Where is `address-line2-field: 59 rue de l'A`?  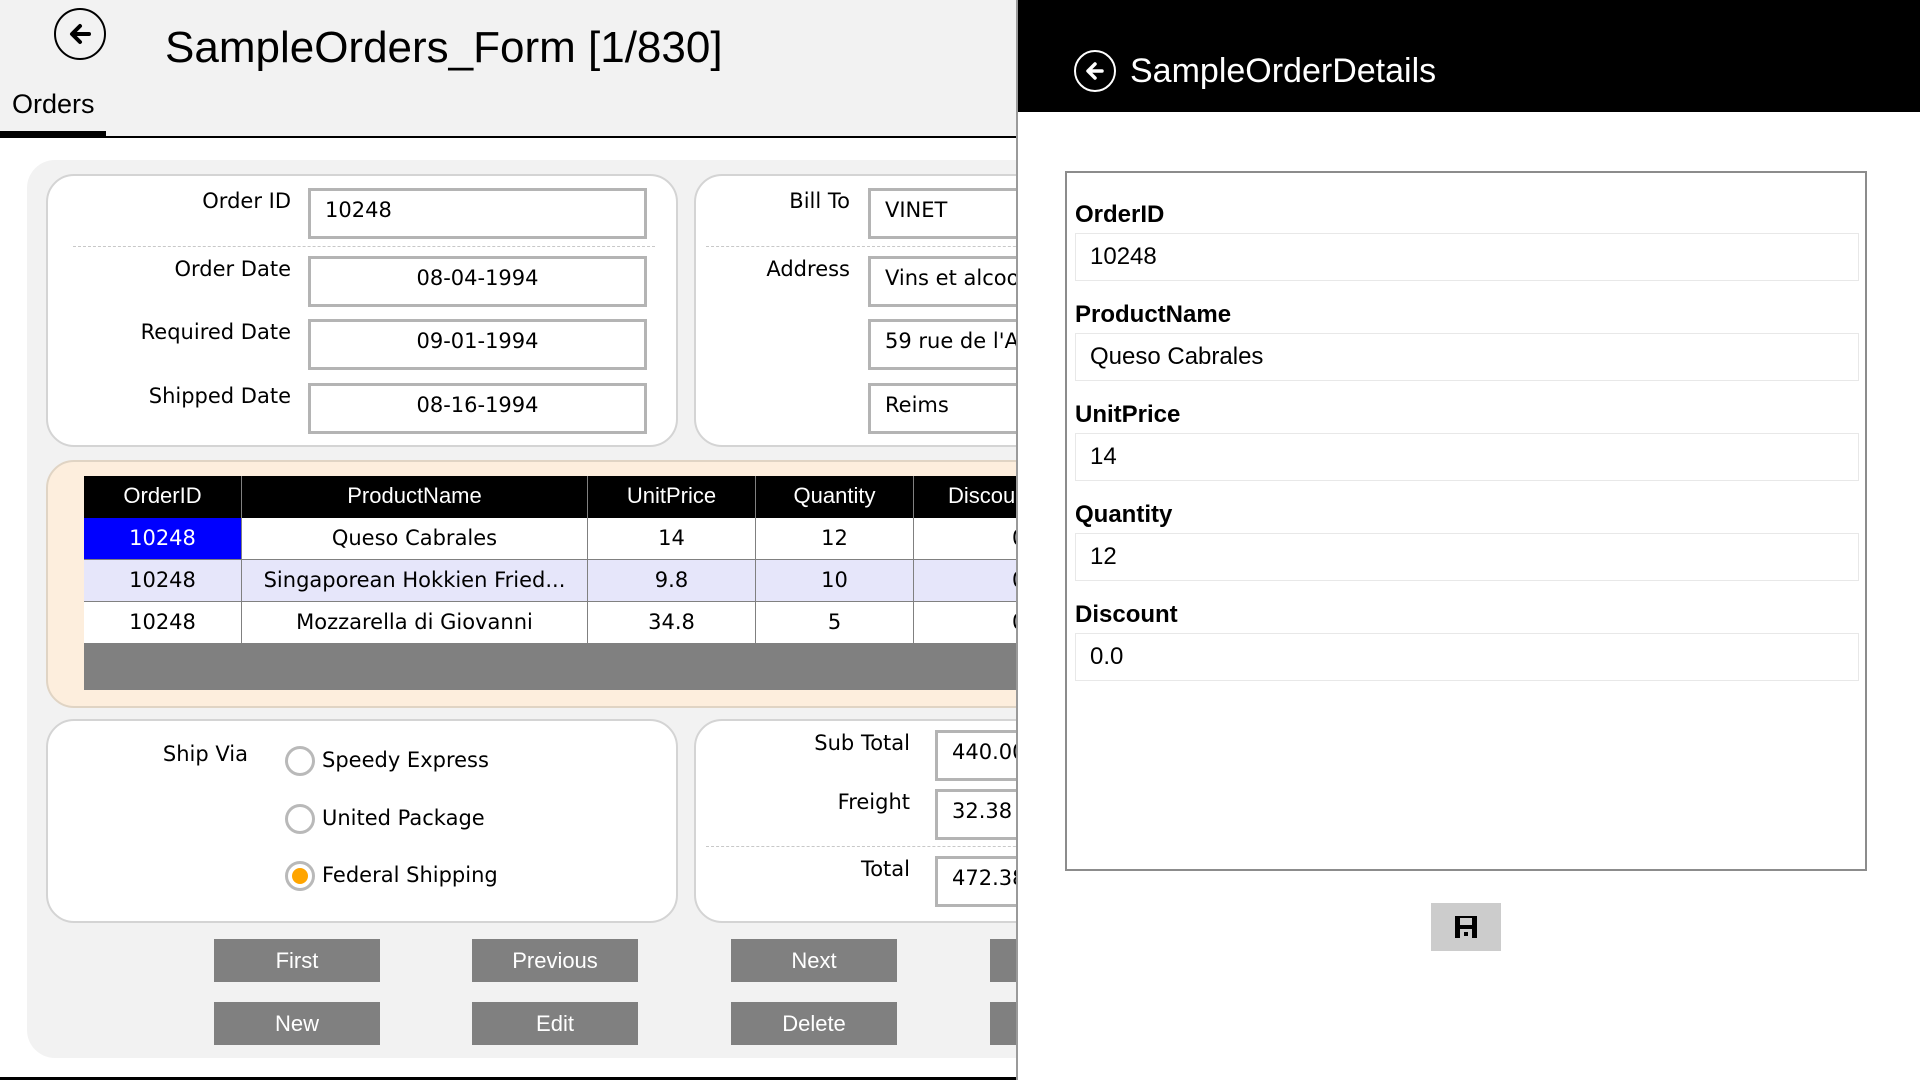
address-line2-field: 59 rue de l'A is located at coordinates (942, 344).